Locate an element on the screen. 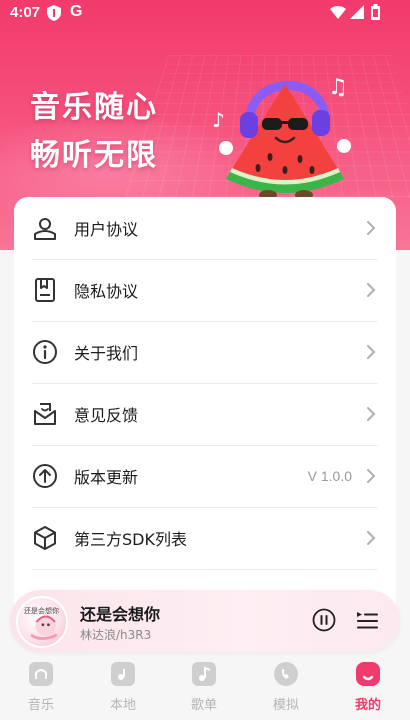 This screenshot has width=410, height=720. wifi-icon is located at coordinates (338, 12).